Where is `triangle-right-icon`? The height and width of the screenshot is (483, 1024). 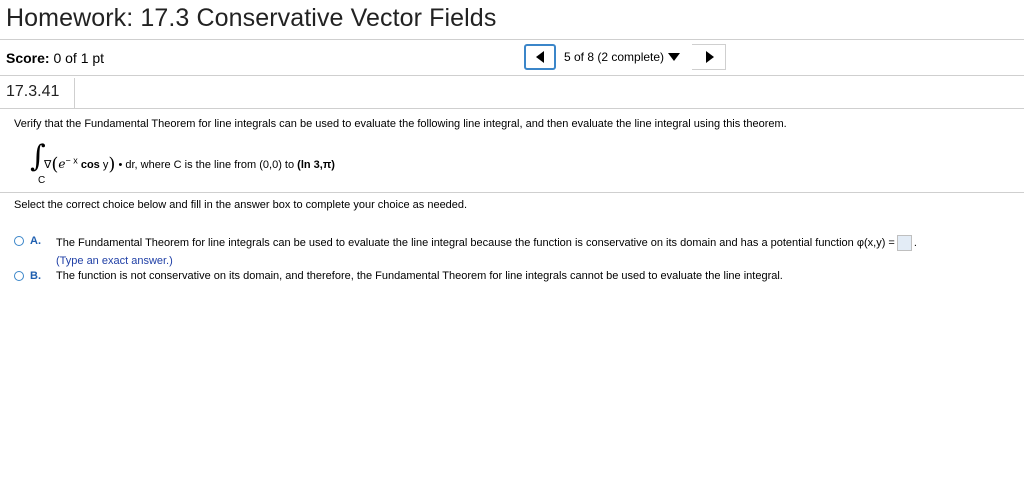
triangle-right-icon is located at coordinates (710, 57).